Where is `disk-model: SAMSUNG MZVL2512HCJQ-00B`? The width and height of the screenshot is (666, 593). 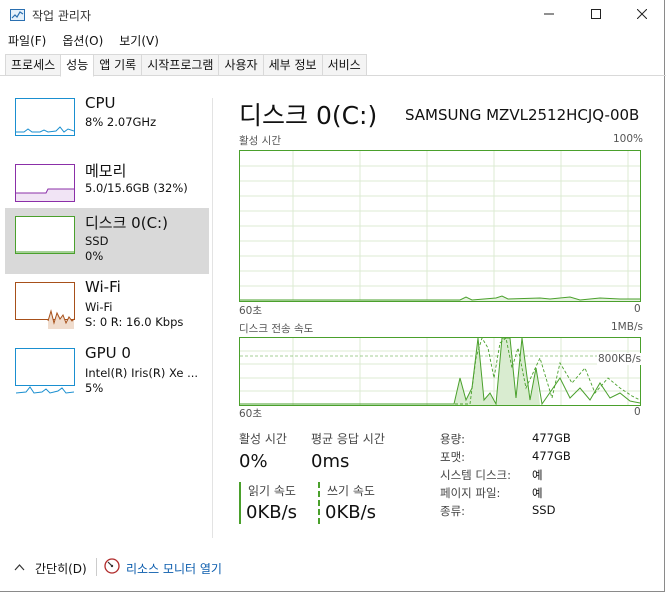
disk-model: SAMSUNG MZVL2512HCJQ-00B is located at coordinates (522, 115).